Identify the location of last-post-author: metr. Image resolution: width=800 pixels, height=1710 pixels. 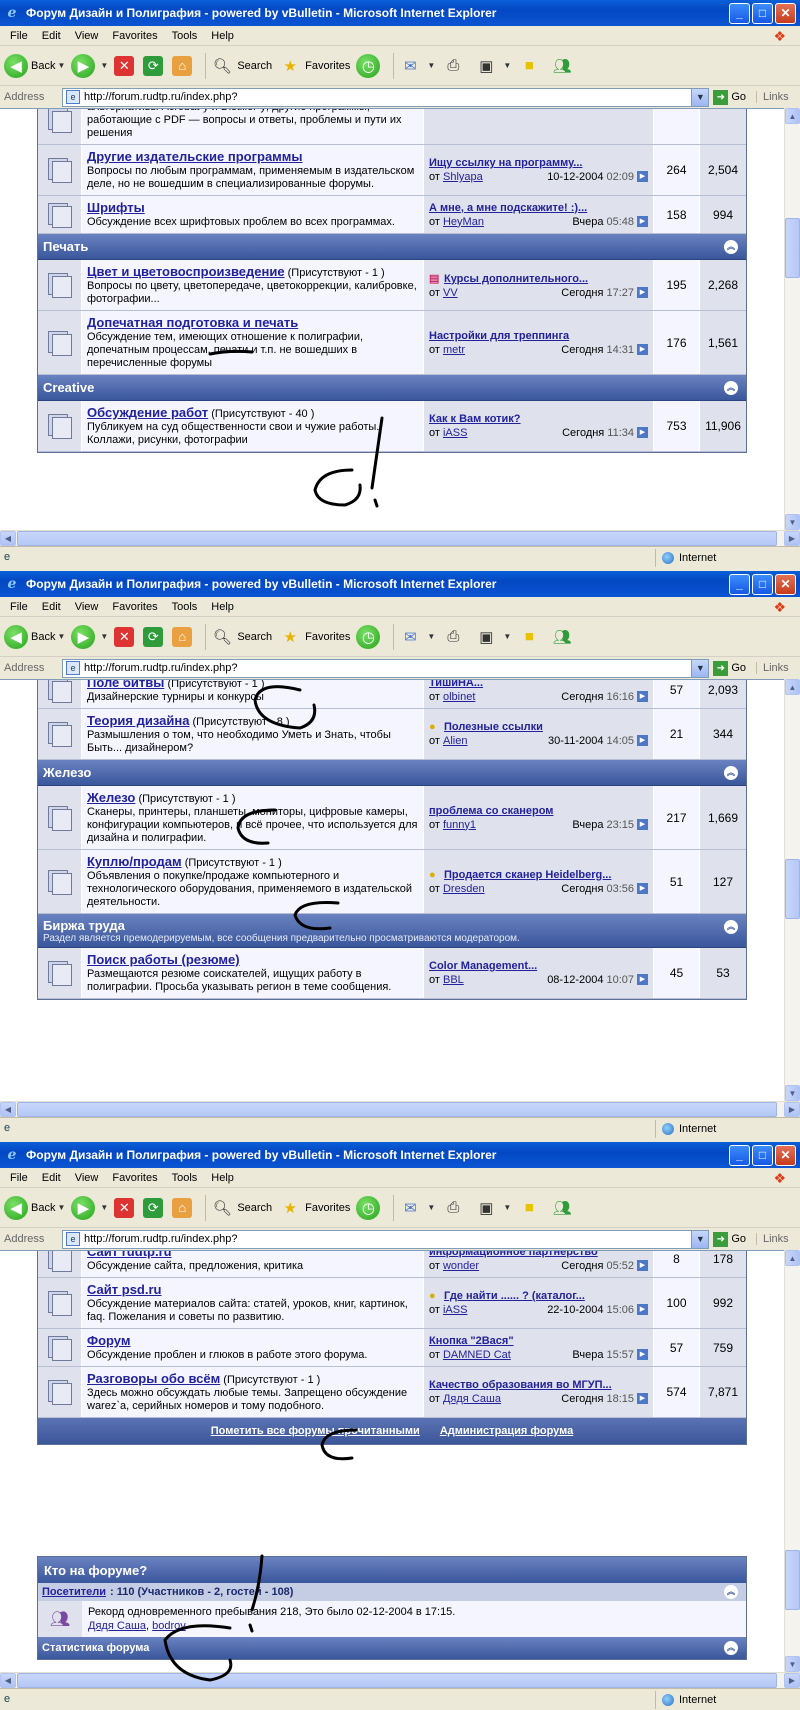
(454, 350).